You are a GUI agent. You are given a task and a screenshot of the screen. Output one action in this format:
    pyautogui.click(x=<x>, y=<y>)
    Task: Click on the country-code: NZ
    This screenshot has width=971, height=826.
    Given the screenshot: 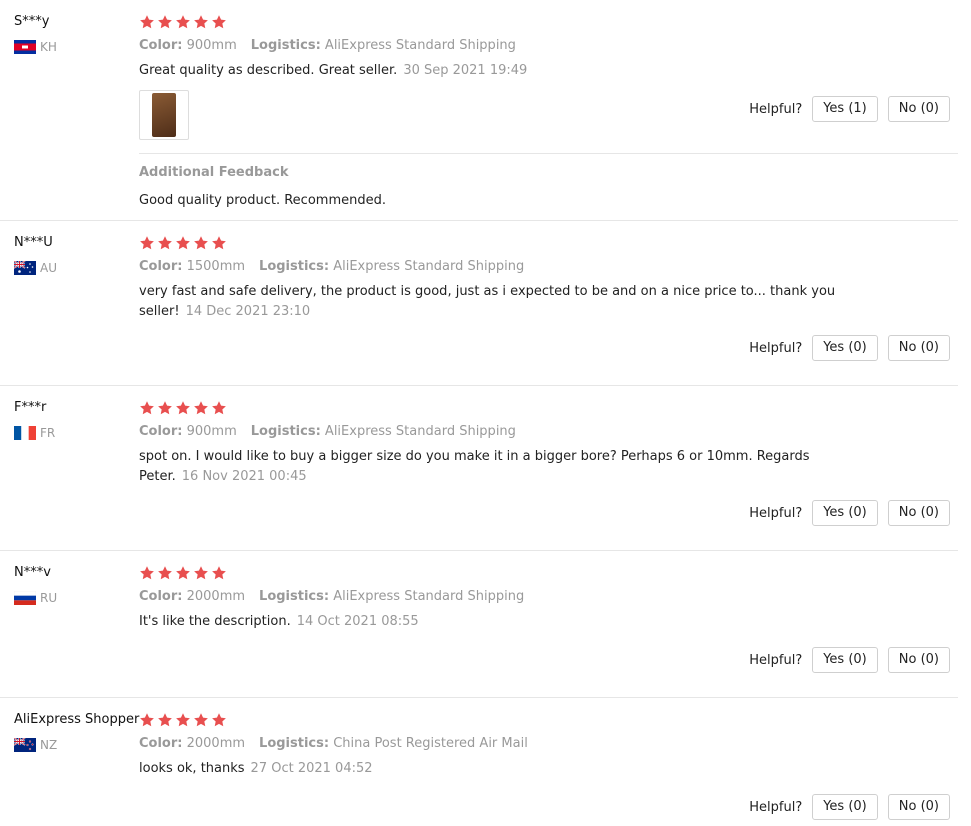 What is the action you would take?
    pyautogui.click(x=49, y=745)
    